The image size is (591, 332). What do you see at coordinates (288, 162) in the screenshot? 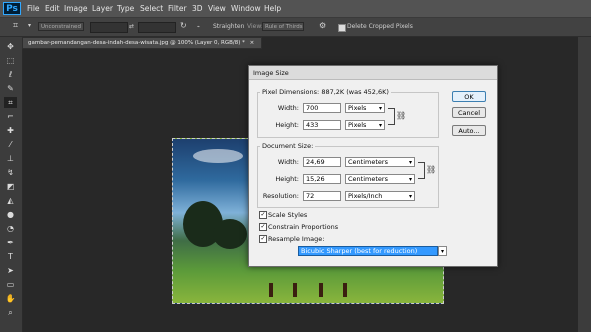
I see `doc-width-label: Width:` at bounding box center [288, 162].